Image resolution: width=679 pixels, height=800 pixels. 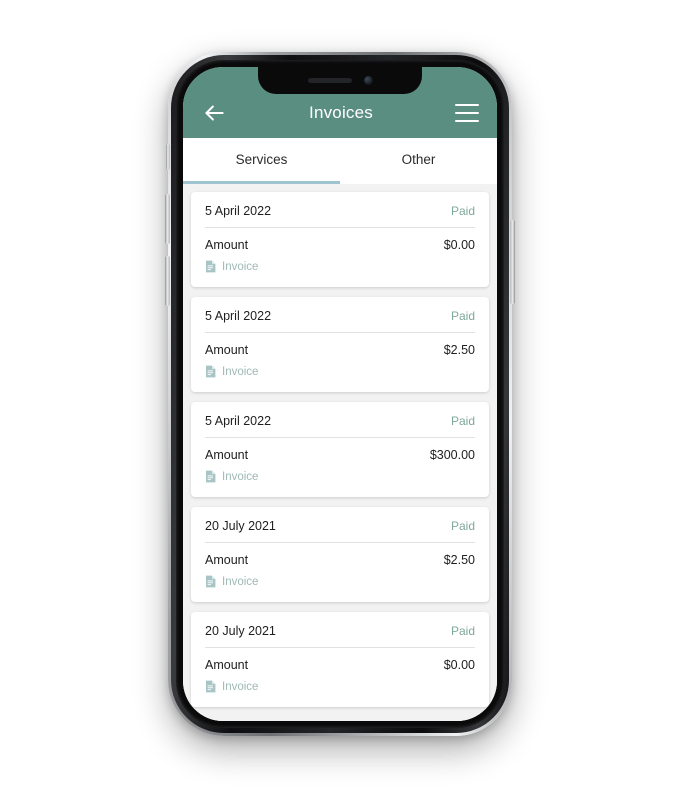 I want to click on volume-up-button, so click(x=167, y=219).